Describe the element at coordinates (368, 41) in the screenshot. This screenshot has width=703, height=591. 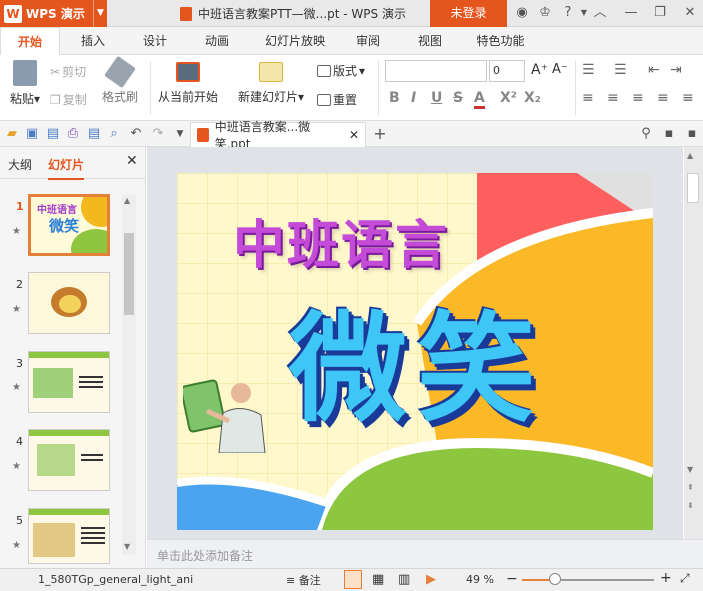
I see `tab-review: 审阅` at that location.